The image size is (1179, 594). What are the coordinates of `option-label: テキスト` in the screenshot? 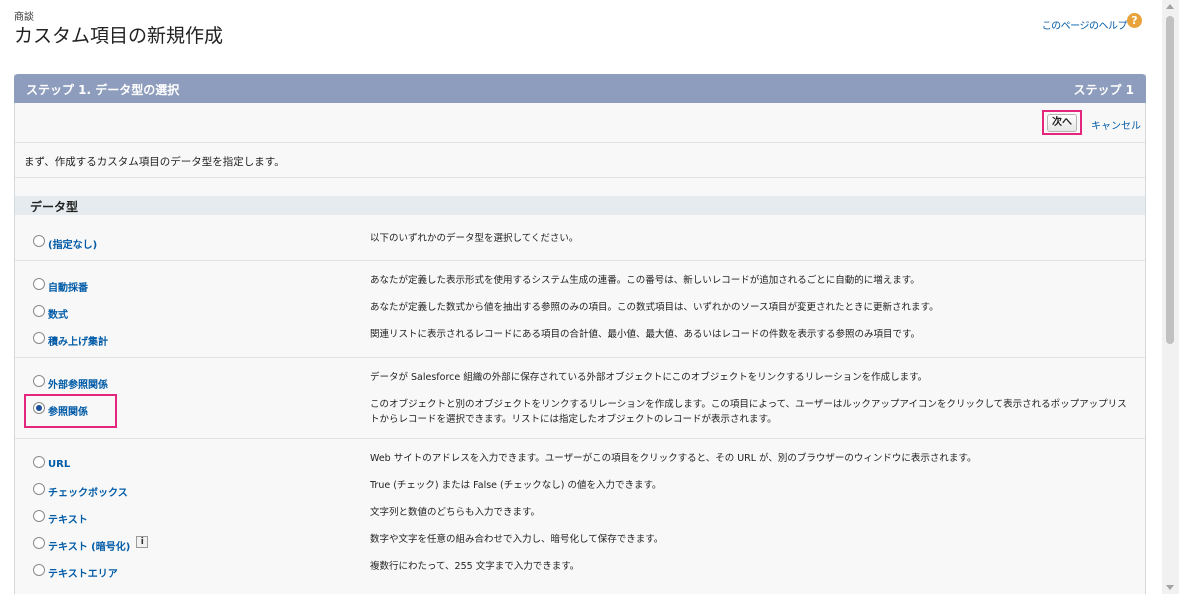 It's located at (68, 520).